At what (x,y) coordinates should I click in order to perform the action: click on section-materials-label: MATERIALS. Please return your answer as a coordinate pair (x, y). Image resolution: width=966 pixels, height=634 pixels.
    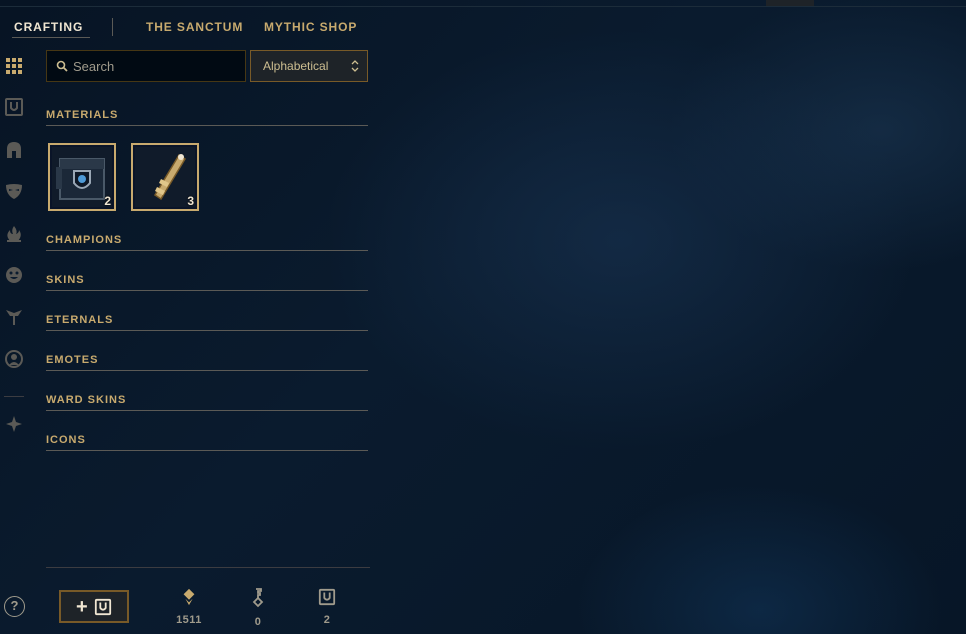
    Looking at the image, I should click on (82, 115).